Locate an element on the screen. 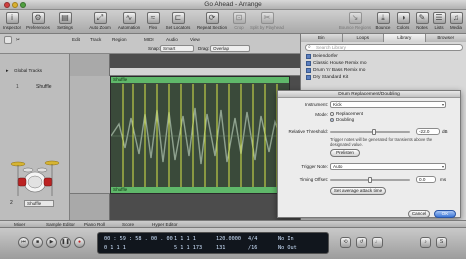  mode-doubling-radio is located at coordinates (332, 120).